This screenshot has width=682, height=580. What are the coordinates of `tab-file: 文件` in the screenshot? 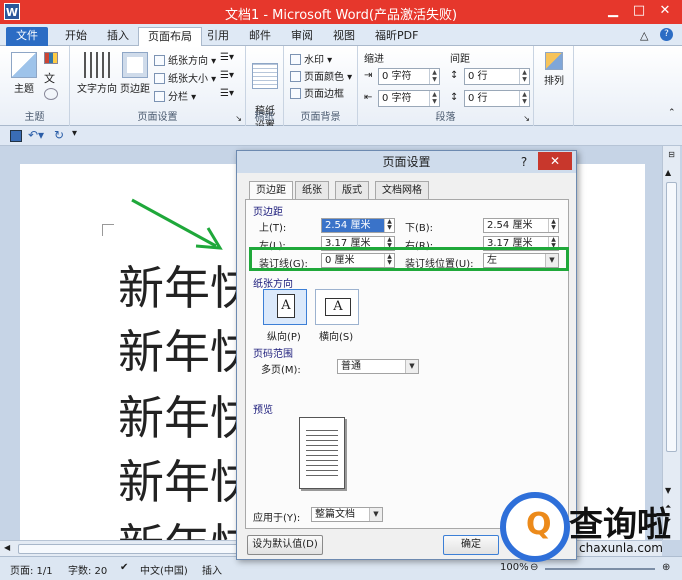 It's located at (27, 36).